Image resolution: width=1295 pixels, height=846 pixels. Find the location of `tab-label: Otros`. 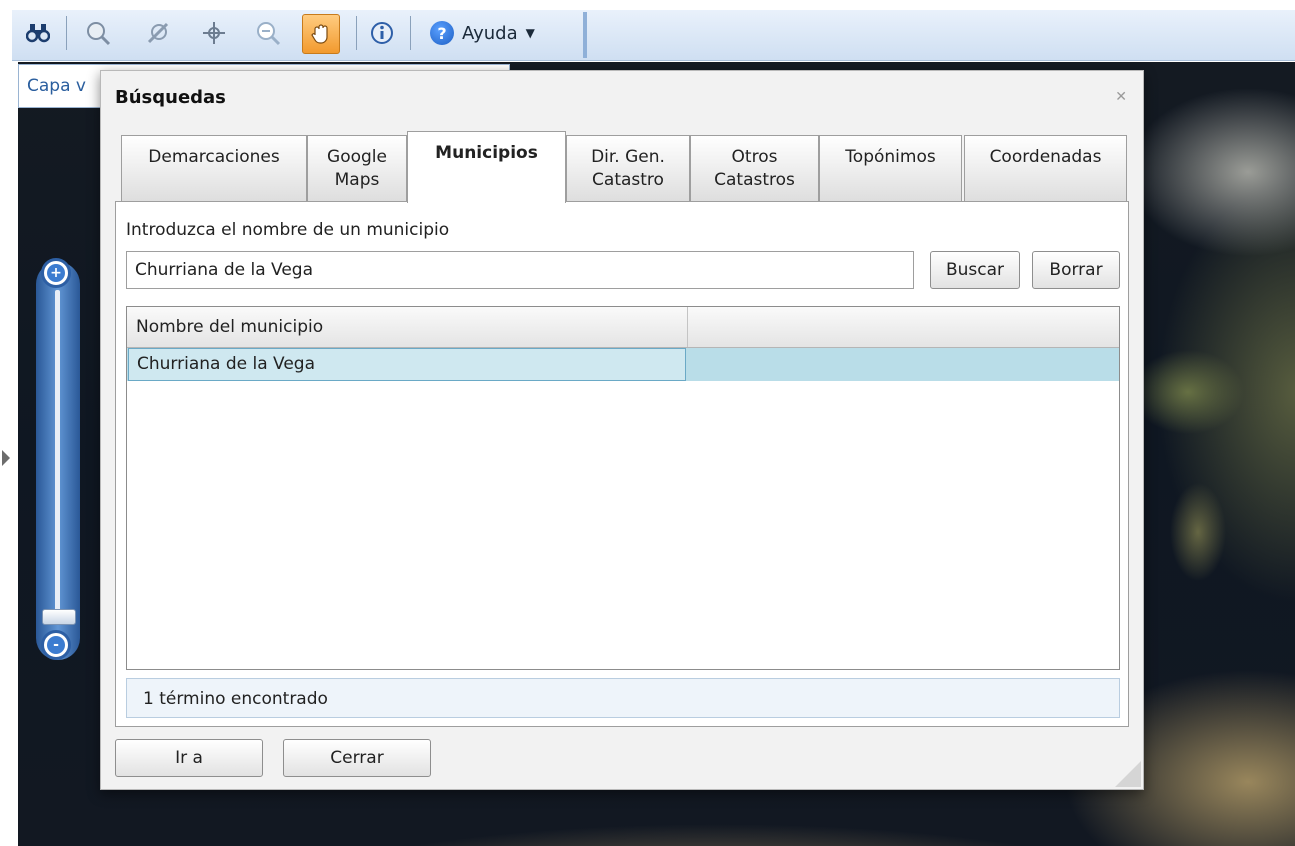

tab-label: Otros is located at coordinates (754, 157).